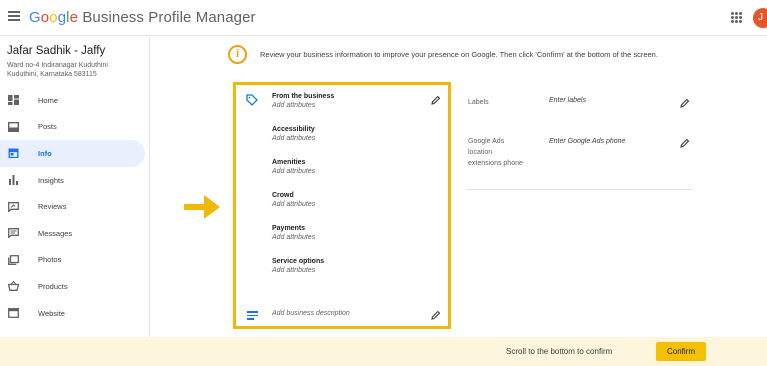 The width and height of the screenshot is (767, 366). What do you see at coordinates (383, 351) in the screenshot?
I see `confirm-bar: Scroll to the bottom to confirm Confirm` at bounding box center [383, 351].